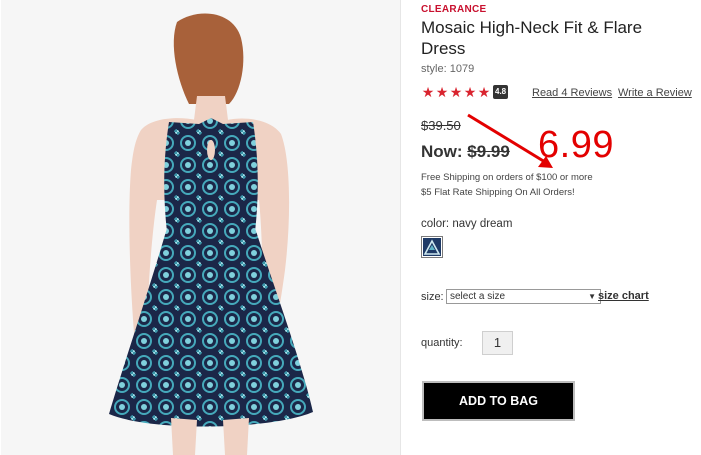 Image resolution: width=701 pixels, height=455 pixels. Describe the element at coordinates (435, 224) in the screenshot. I see `color-label-text: color:` at that location.